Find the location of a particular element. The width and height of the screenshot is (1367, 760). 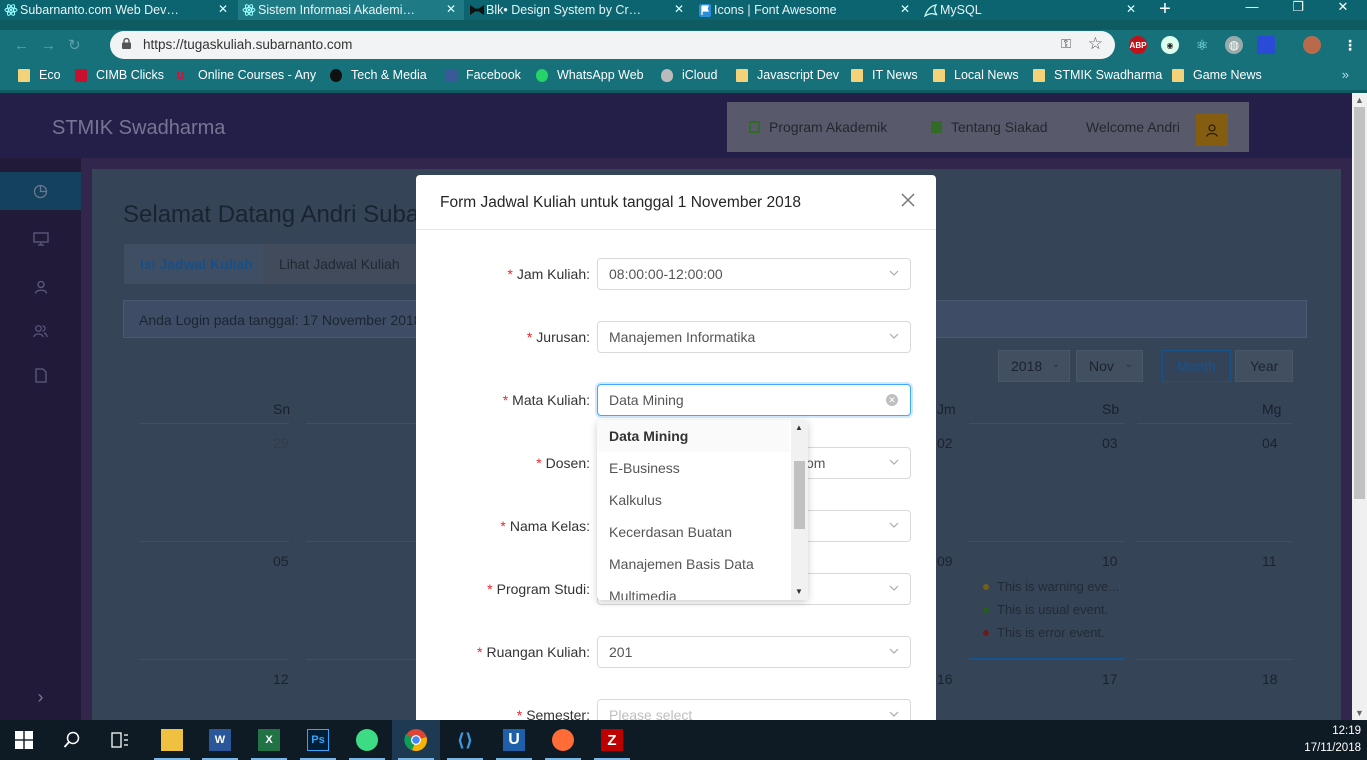

minimize-button: — is located at coordinates (1252, 10).